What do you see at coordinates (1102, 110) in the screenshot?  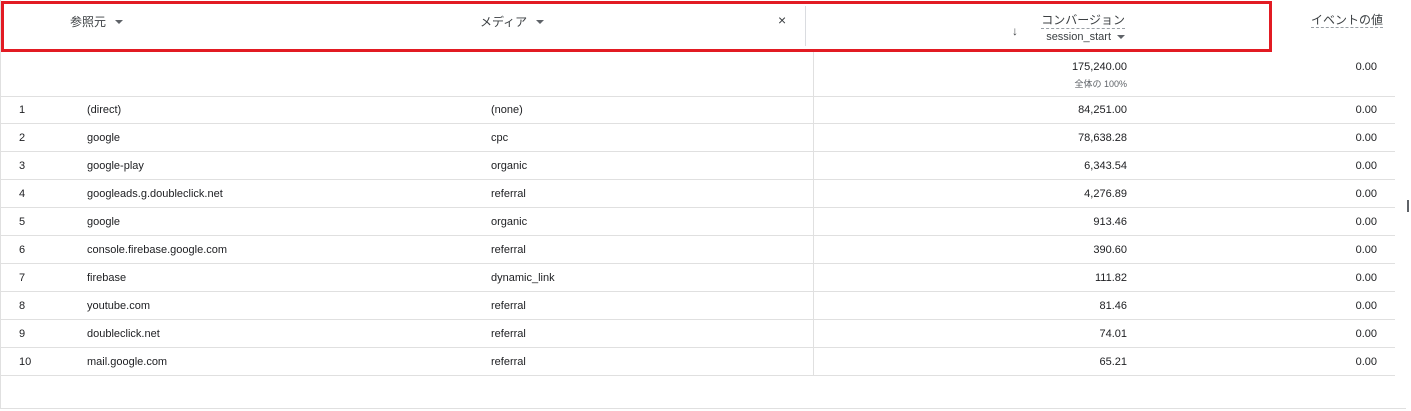 I see `row-conversions: 84,251.00` at bounding box center [1102, 110].